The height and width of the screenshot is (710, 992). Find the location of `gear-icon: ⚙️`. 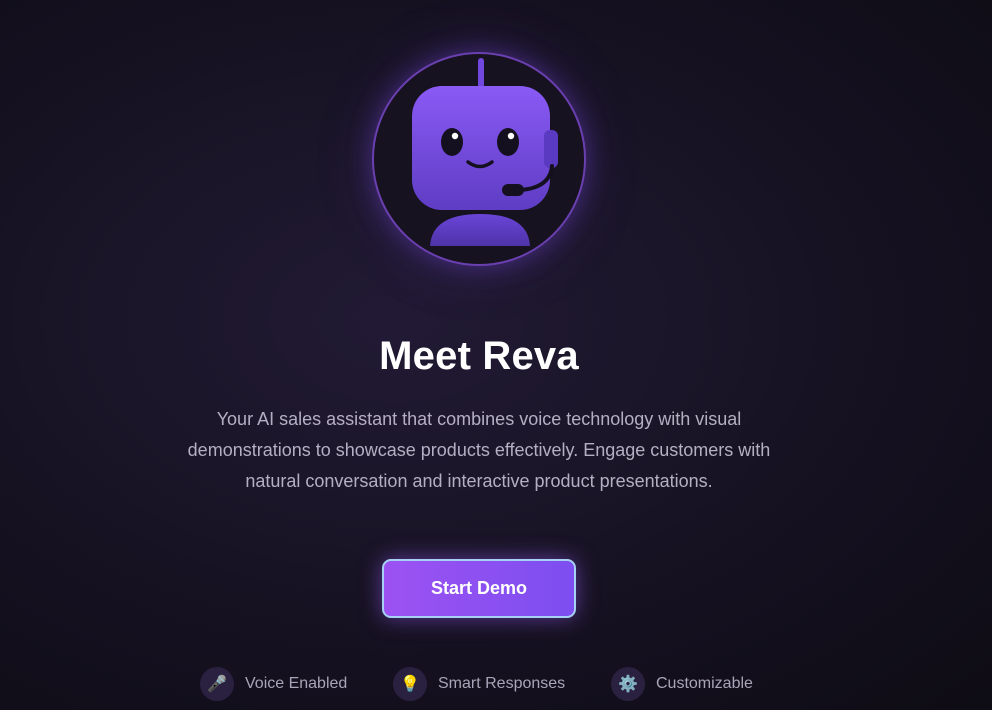

gear-icon: ⚙️ is located at coordinates (628, 684).